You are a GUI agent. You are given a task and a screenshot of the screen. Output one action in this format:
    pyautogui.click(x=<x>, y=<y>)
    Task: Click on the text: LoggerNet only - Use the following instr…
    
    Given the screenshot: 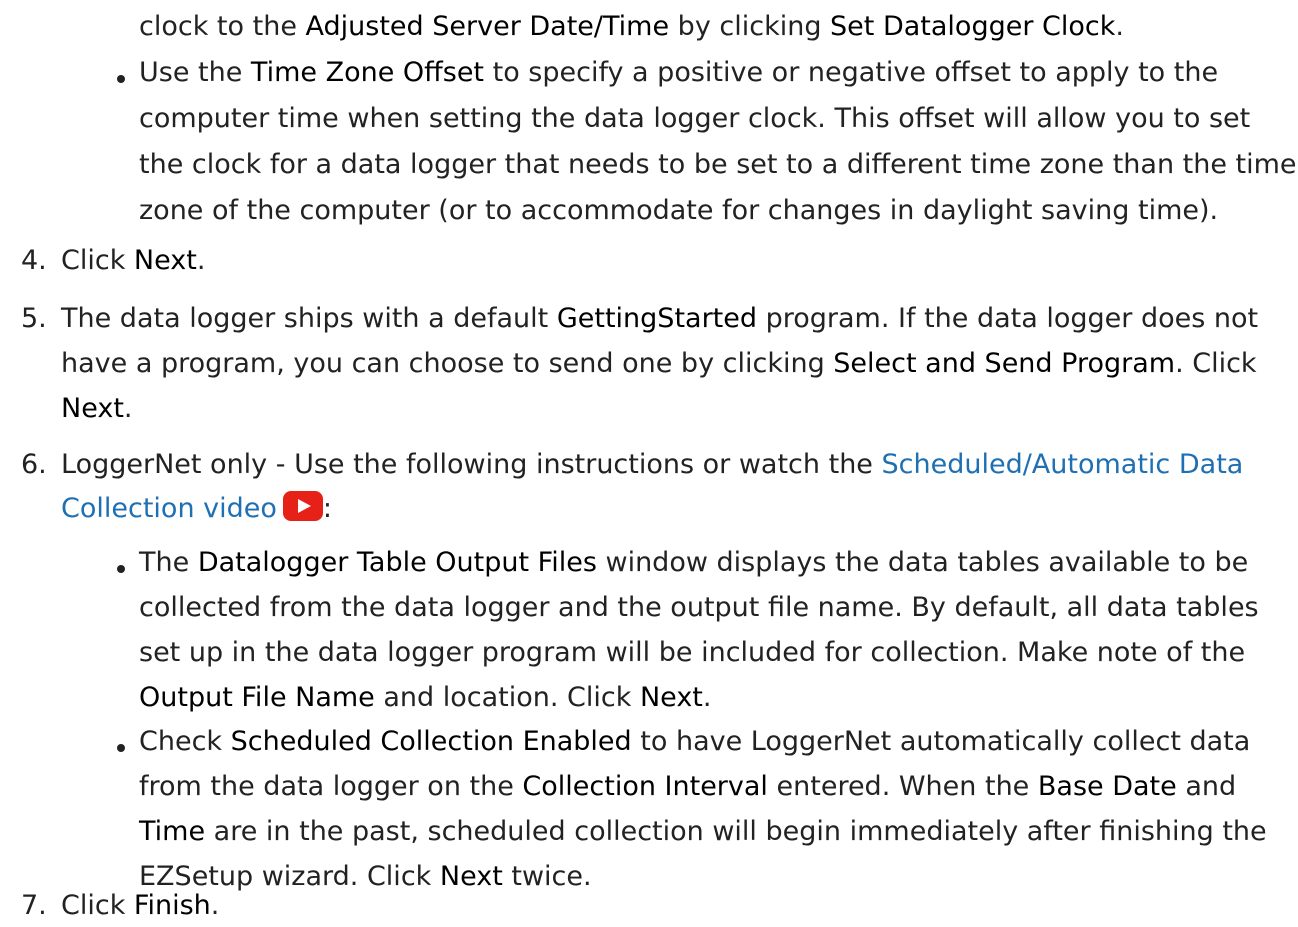 What is the action you would take?
    pyautogui.click(x=471, y=464)
    